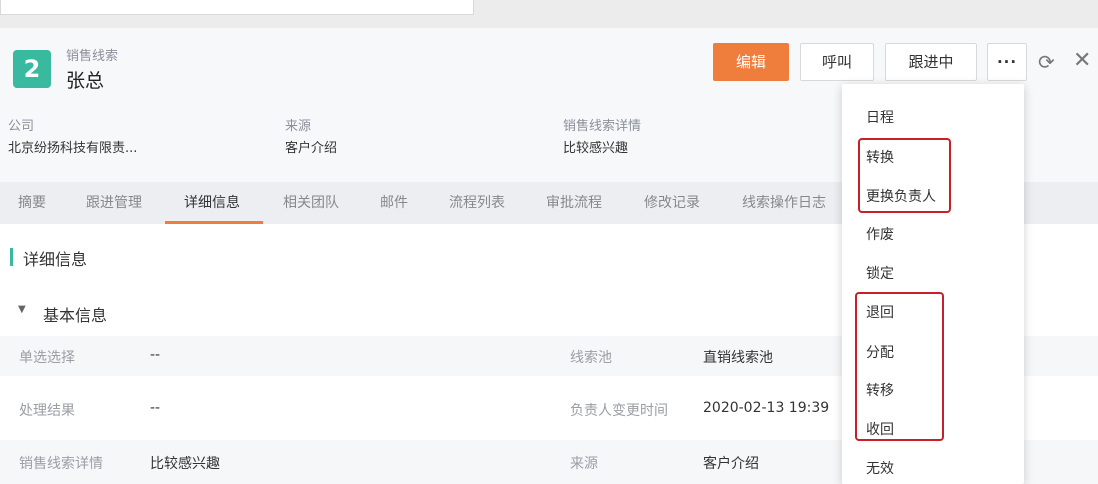 This screenshot has width=1098, height=484. Describe the element at coordinates (185, 464) in the screenshot. I see `field-value: 比较感兴趣` at that location.